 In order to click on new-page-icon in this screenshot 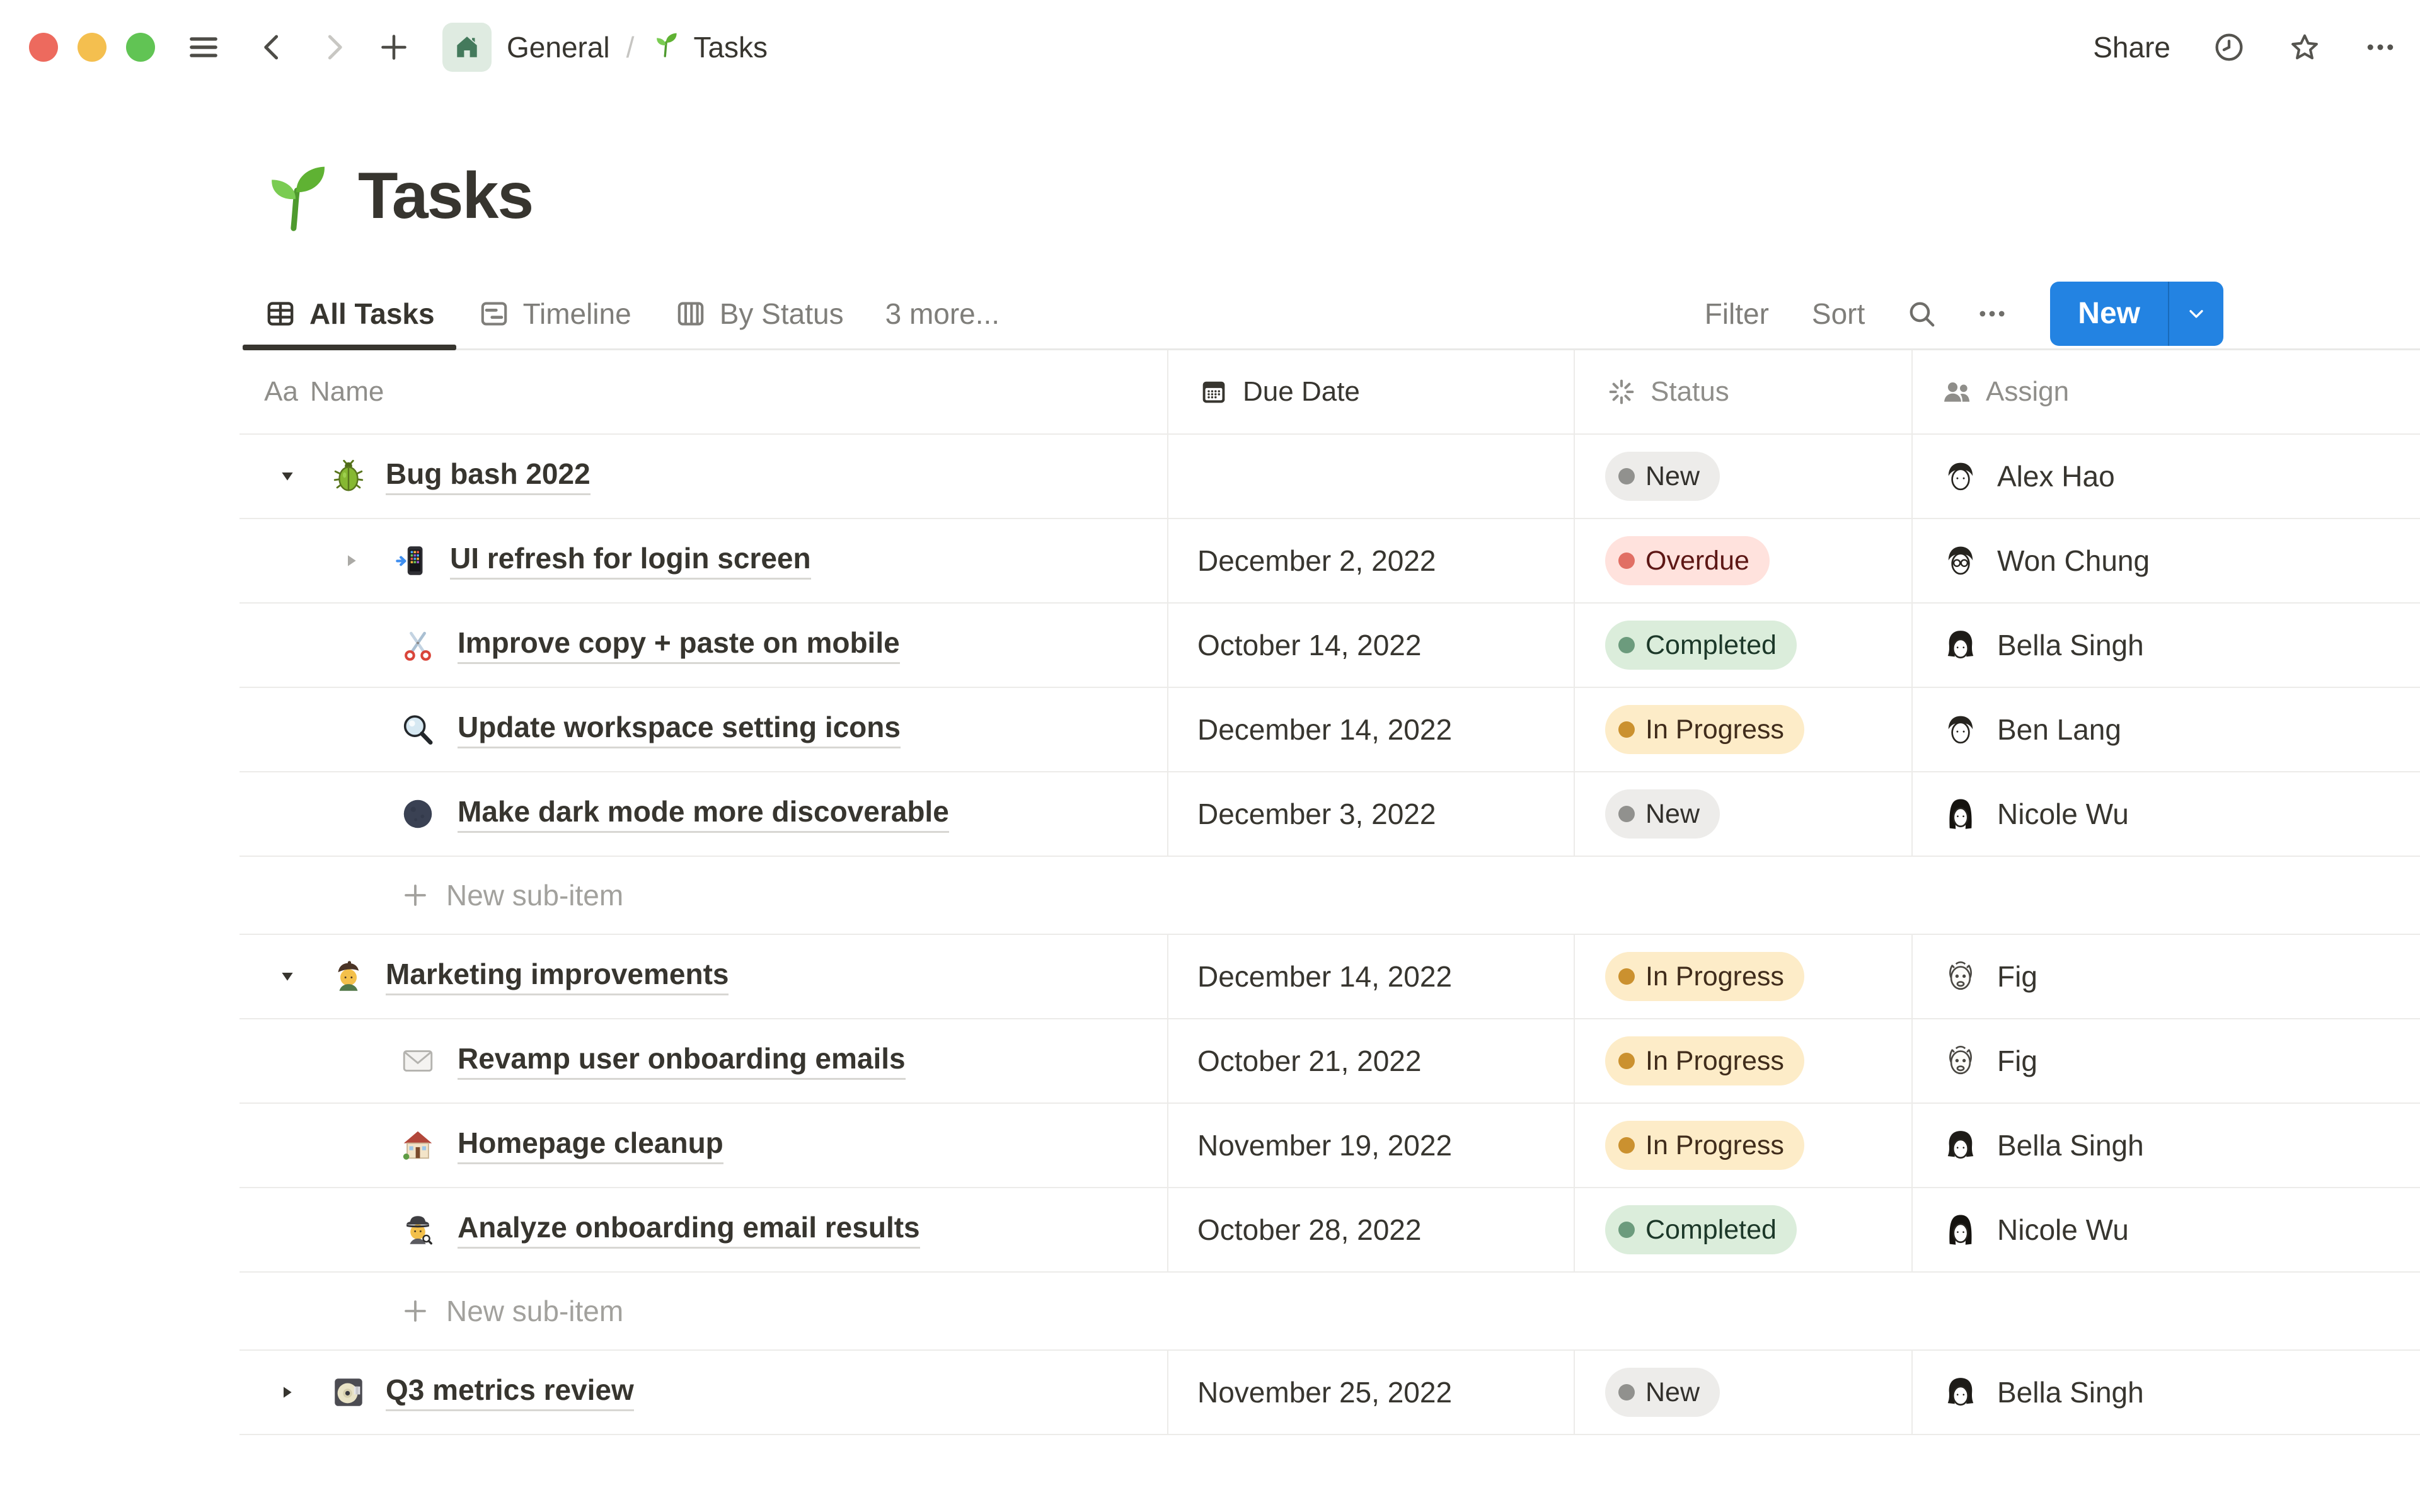, I will do `click(394, 47)`.